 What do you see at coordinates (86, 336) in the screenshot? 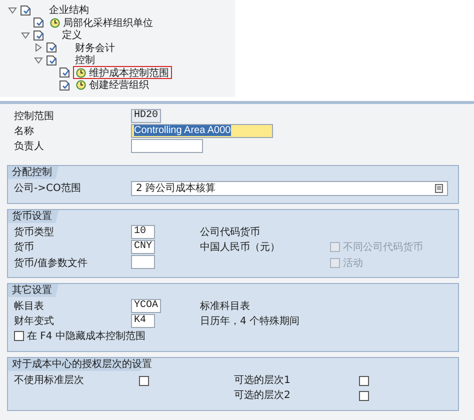
I see `checkbox-label: 在 F4 中隐藏成本控制范围` at bounding box center [86, 336].